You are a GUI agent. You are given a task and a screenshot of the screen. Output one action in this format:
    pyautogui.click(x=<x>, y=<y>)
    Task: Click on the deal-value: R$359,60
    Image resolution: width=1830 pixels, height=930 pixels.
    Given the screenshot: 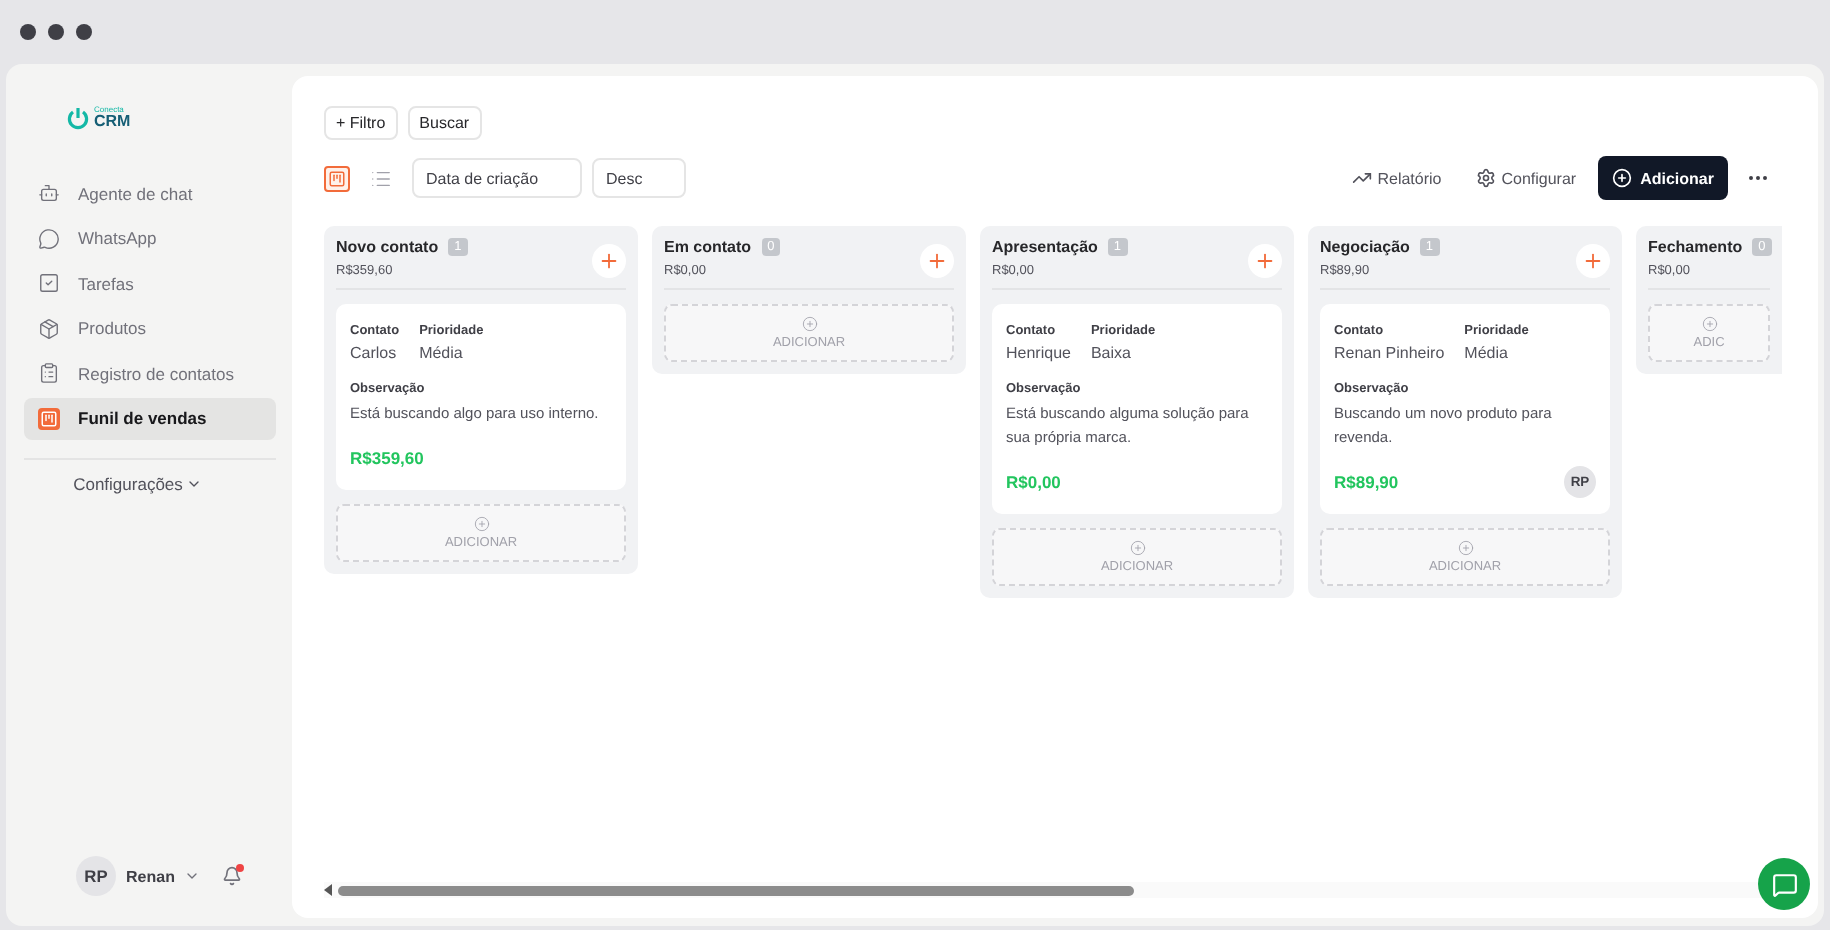 What is the action you would take?
    pyautogui.click(x=387, y=458)
    